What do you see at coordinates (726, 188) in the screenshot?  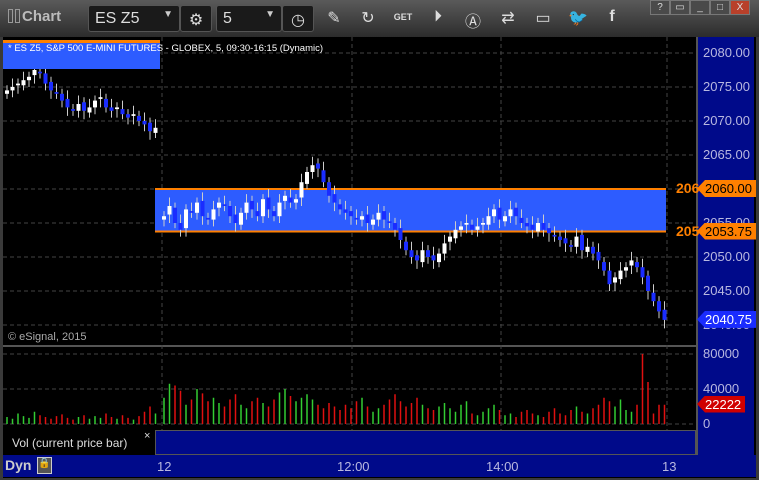 I see `zone-upper-price-tag: 2060.00` at bounding box center [726, 188].